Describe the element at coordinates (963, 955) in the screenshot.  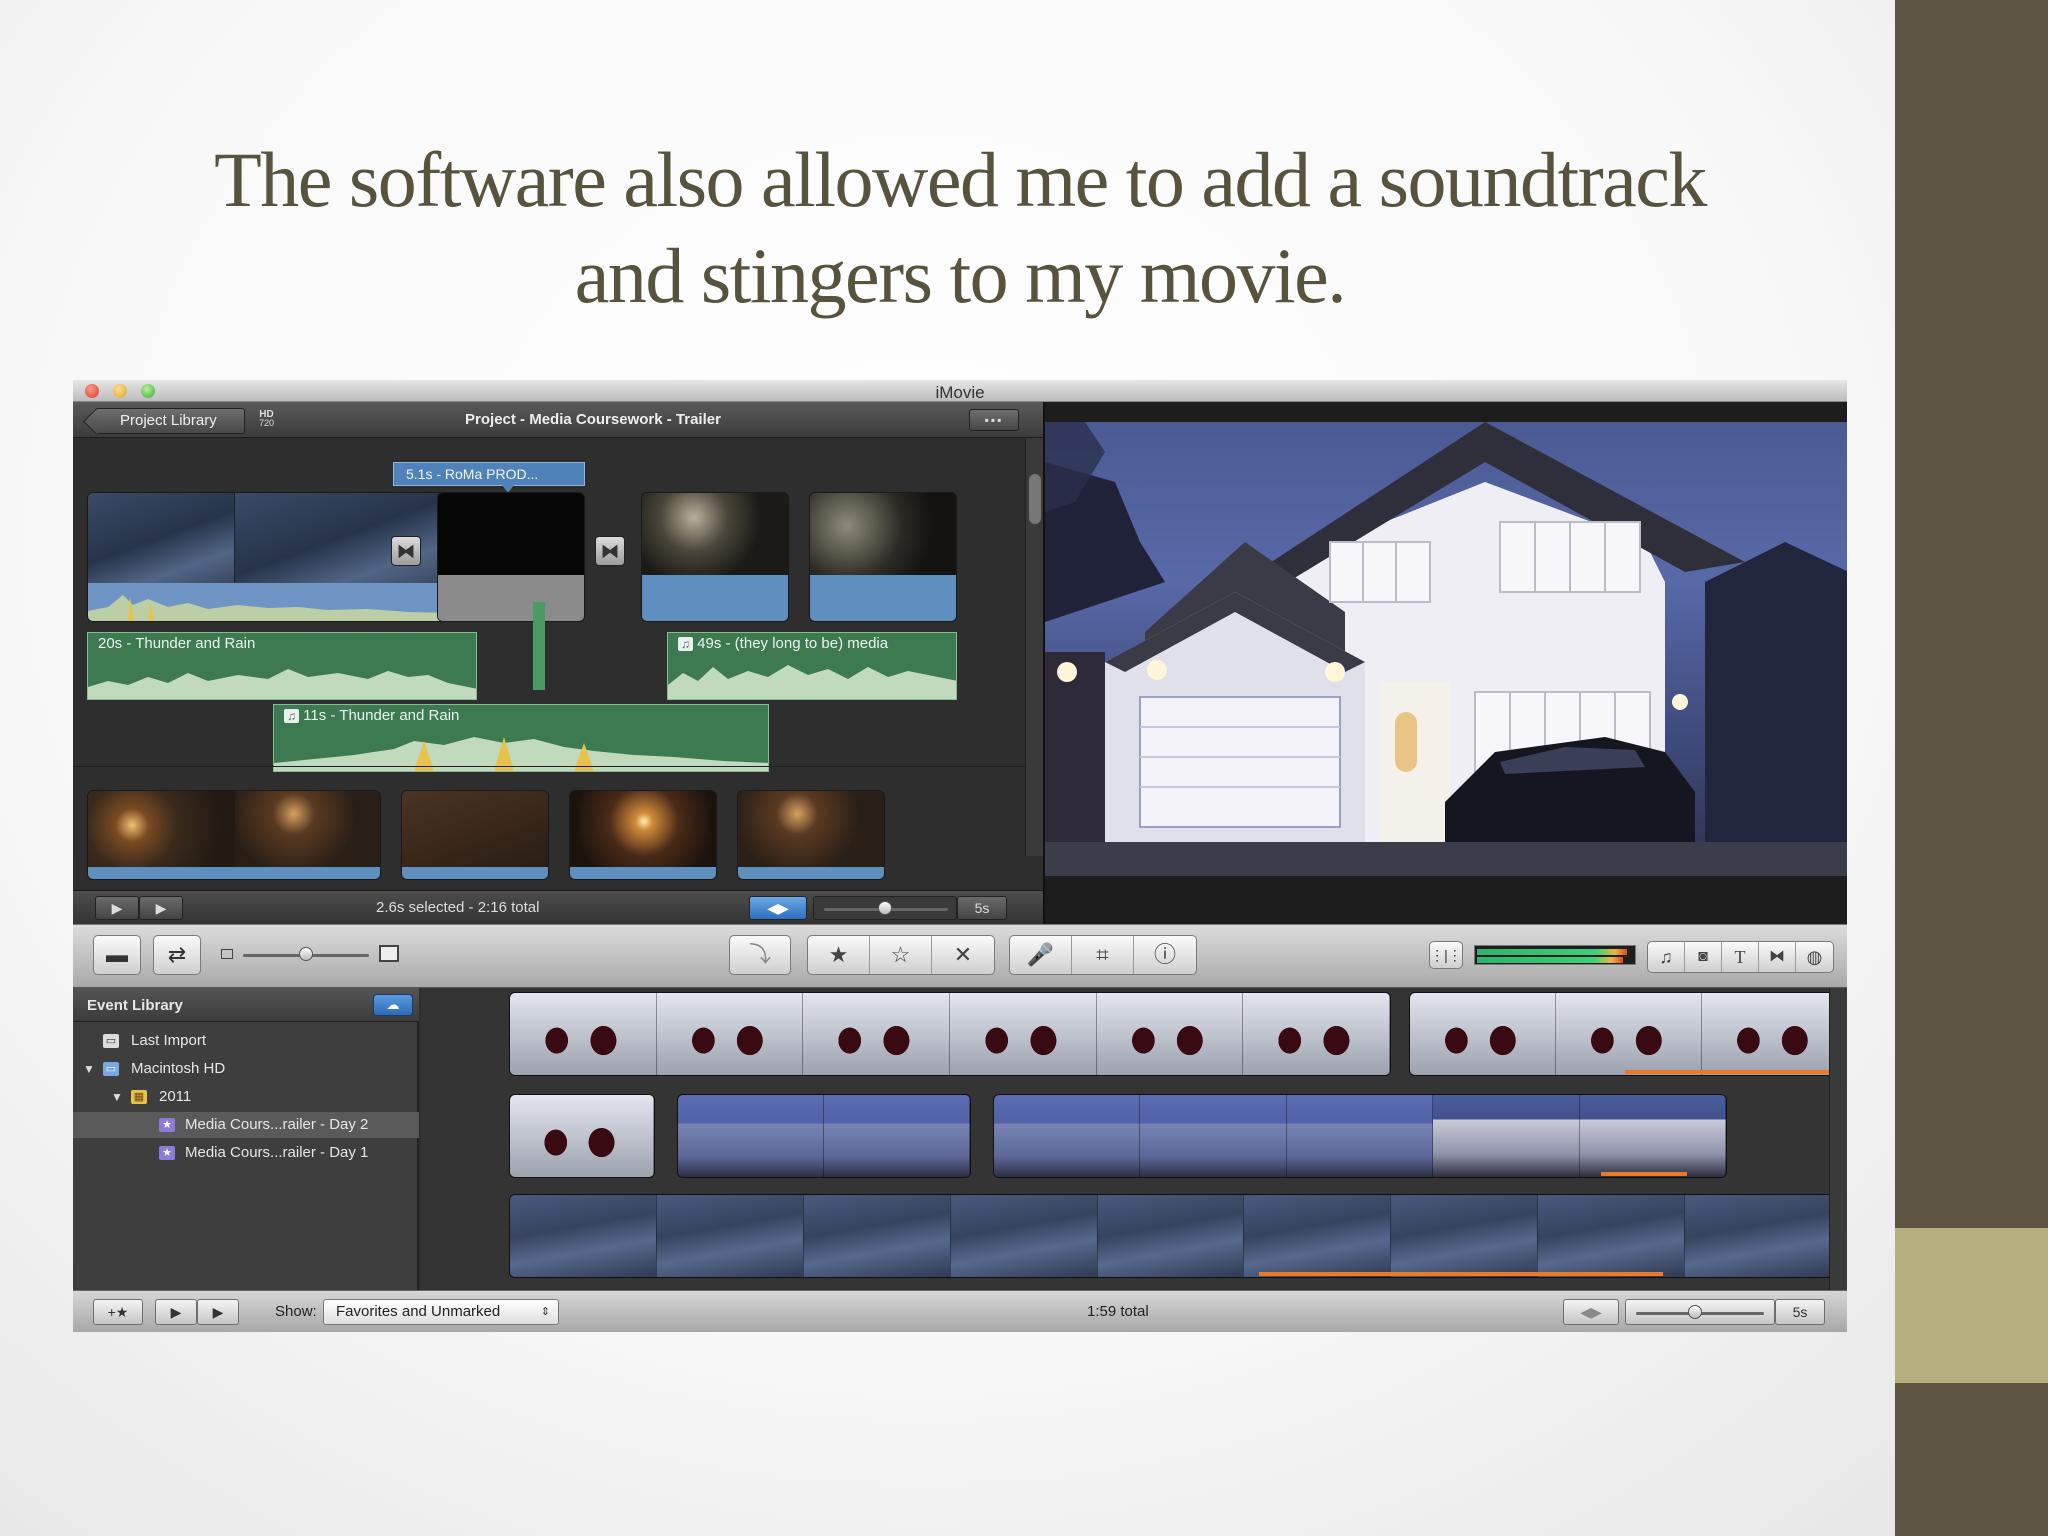
I see `reject-icon: ✕` at that location.